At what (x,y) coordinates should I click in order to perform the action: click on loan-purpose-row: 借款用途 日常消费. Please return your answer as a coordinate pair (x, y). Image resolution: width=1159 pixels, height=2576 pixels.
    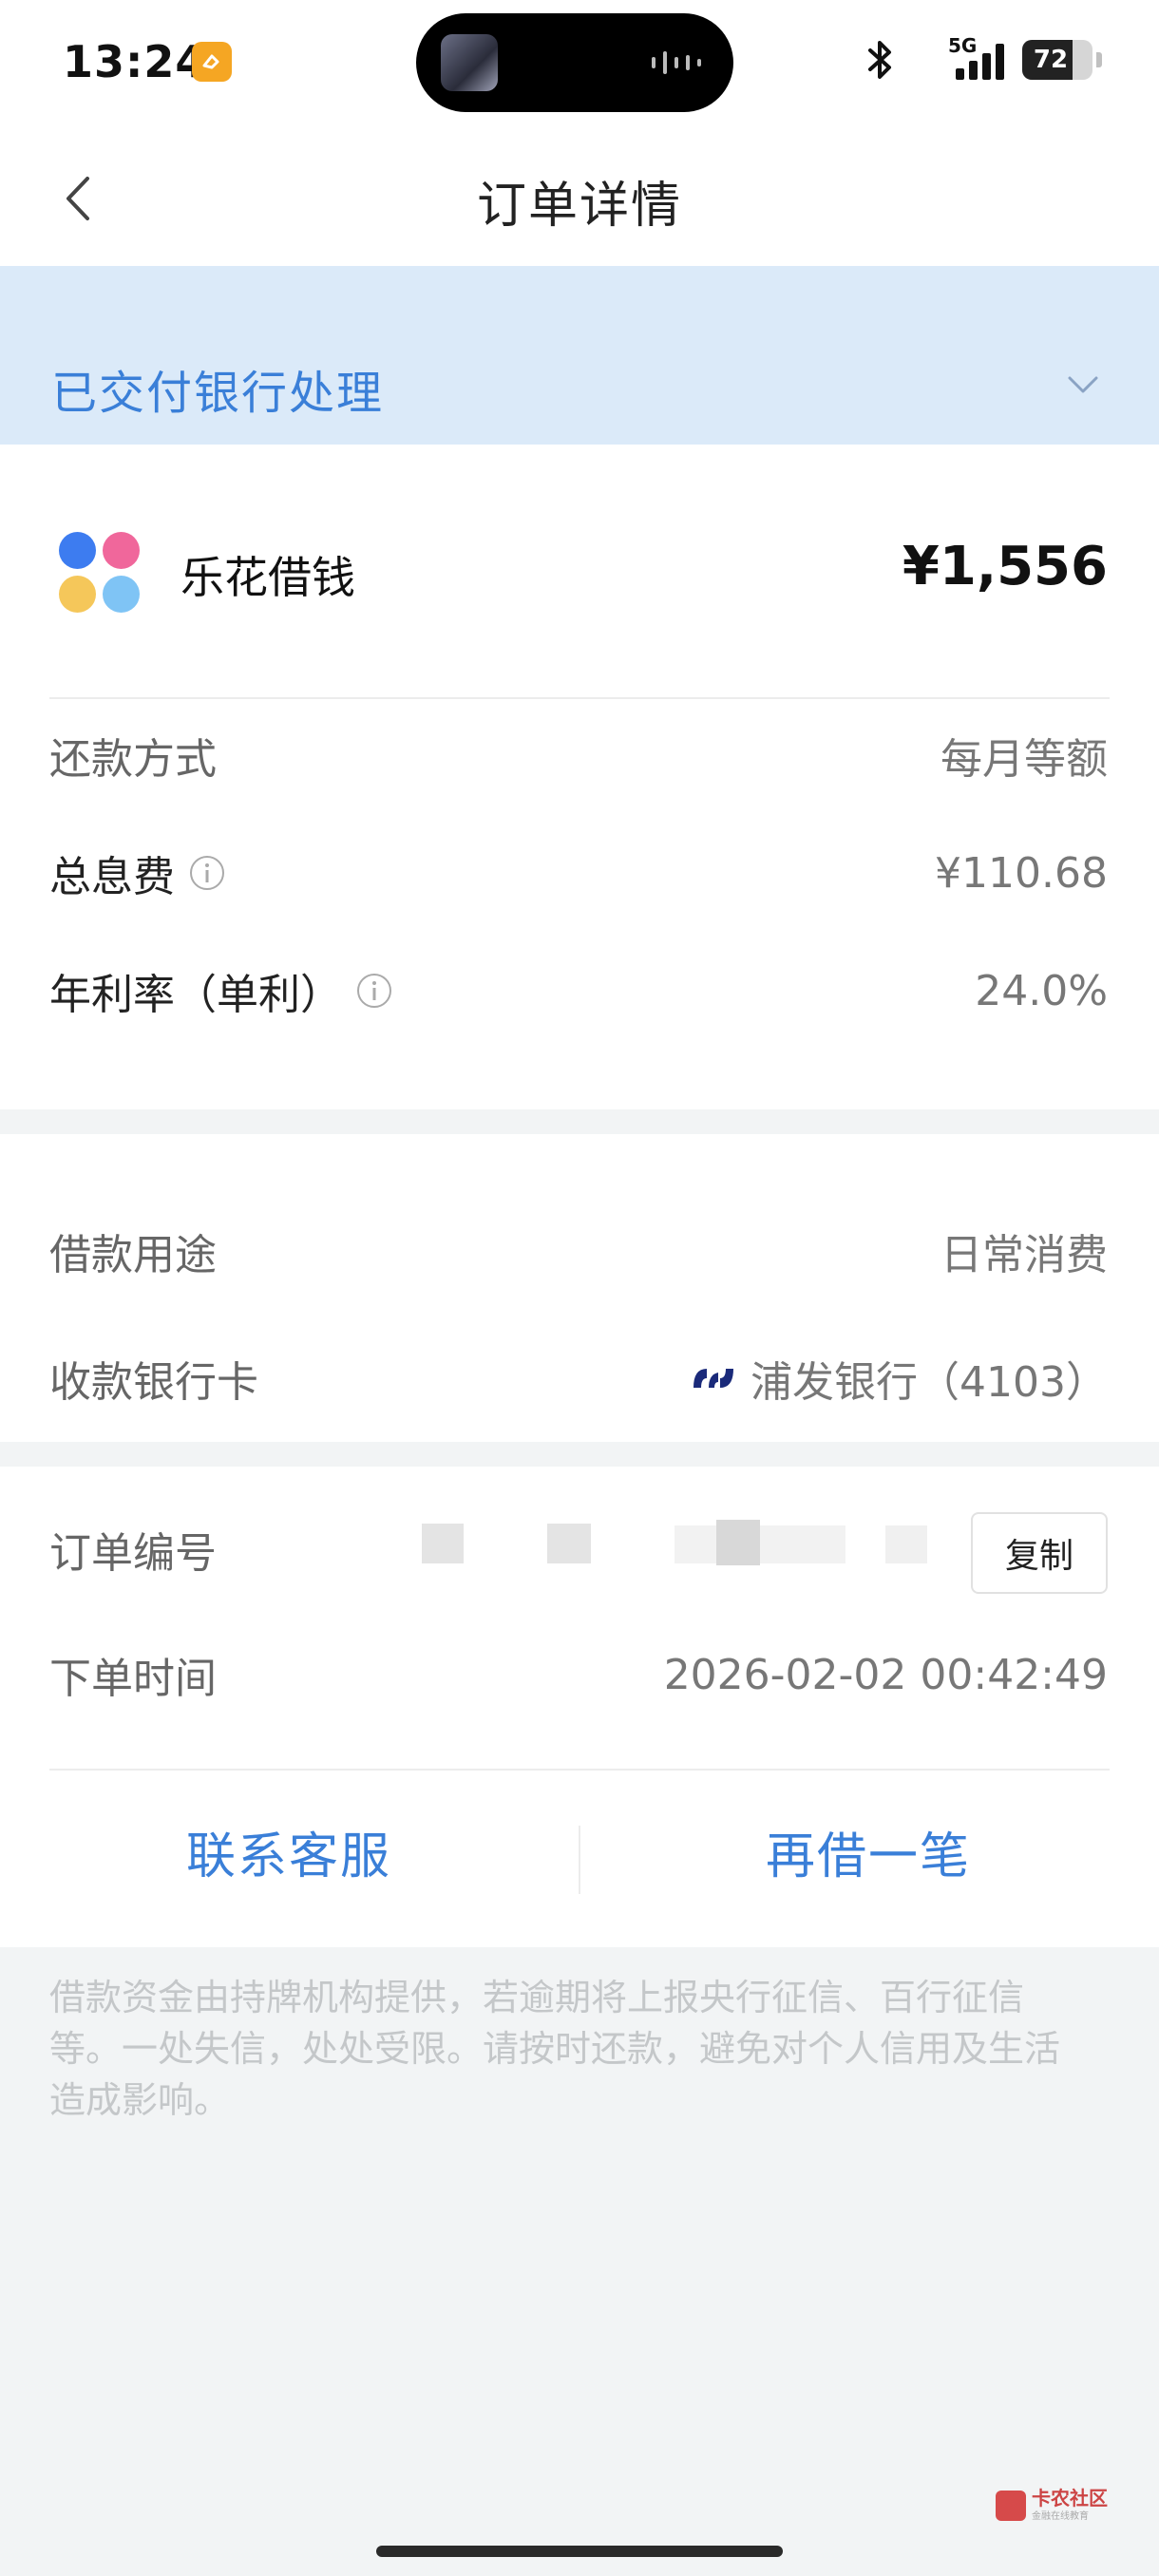
    Looking at the image, I should click on (578, 1251).